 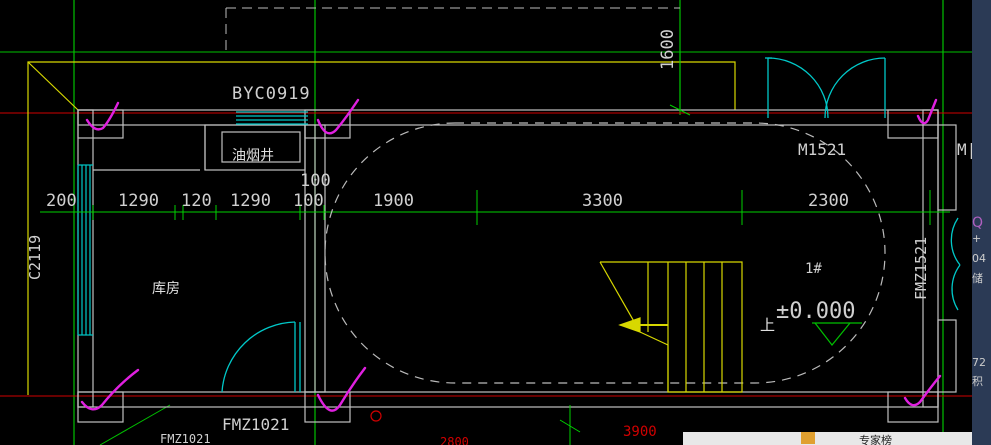 What do you see at coordinates (185, 438) in the screenshot?
I see `door-fmz1021-cut-label: FMZ1021` at bounding box center [185, 438].